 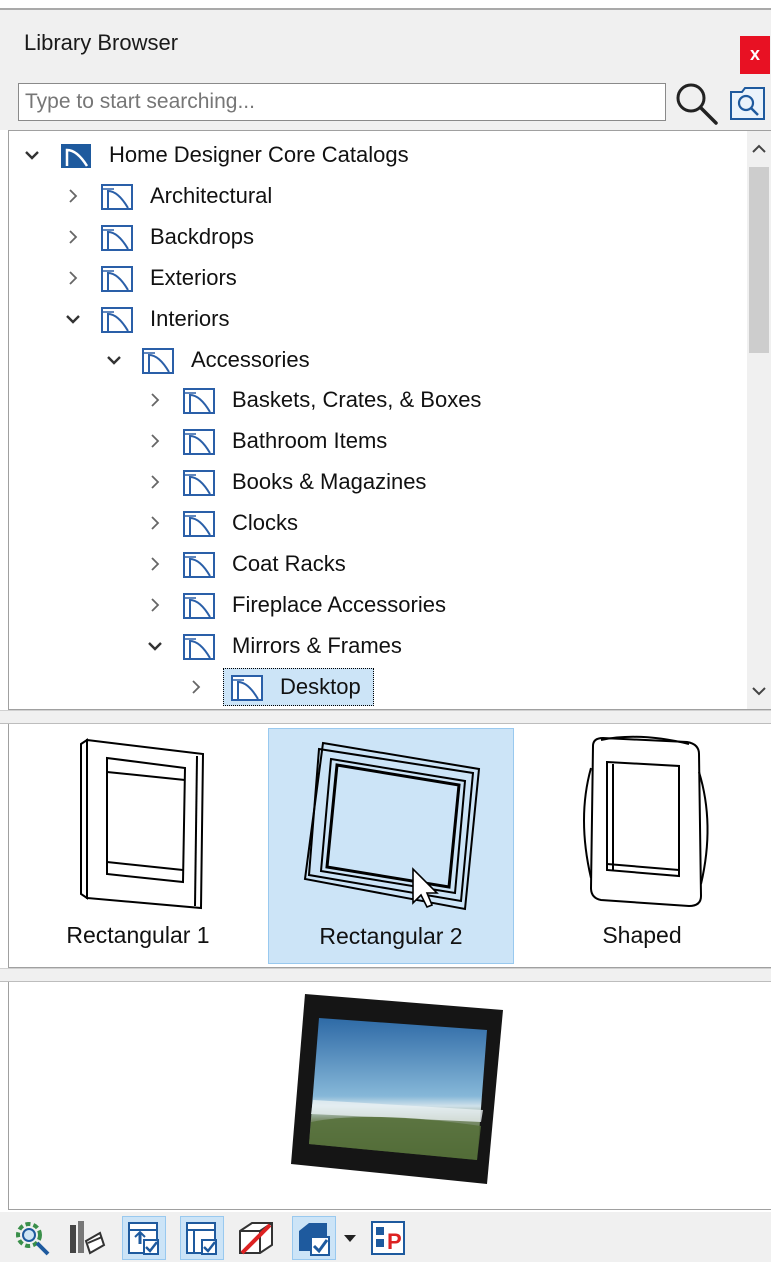 What do you see at coordinates (171, 278) in the screenshot?
I see `tree-item-content: Exteriors` at bounding box center [171, 278].